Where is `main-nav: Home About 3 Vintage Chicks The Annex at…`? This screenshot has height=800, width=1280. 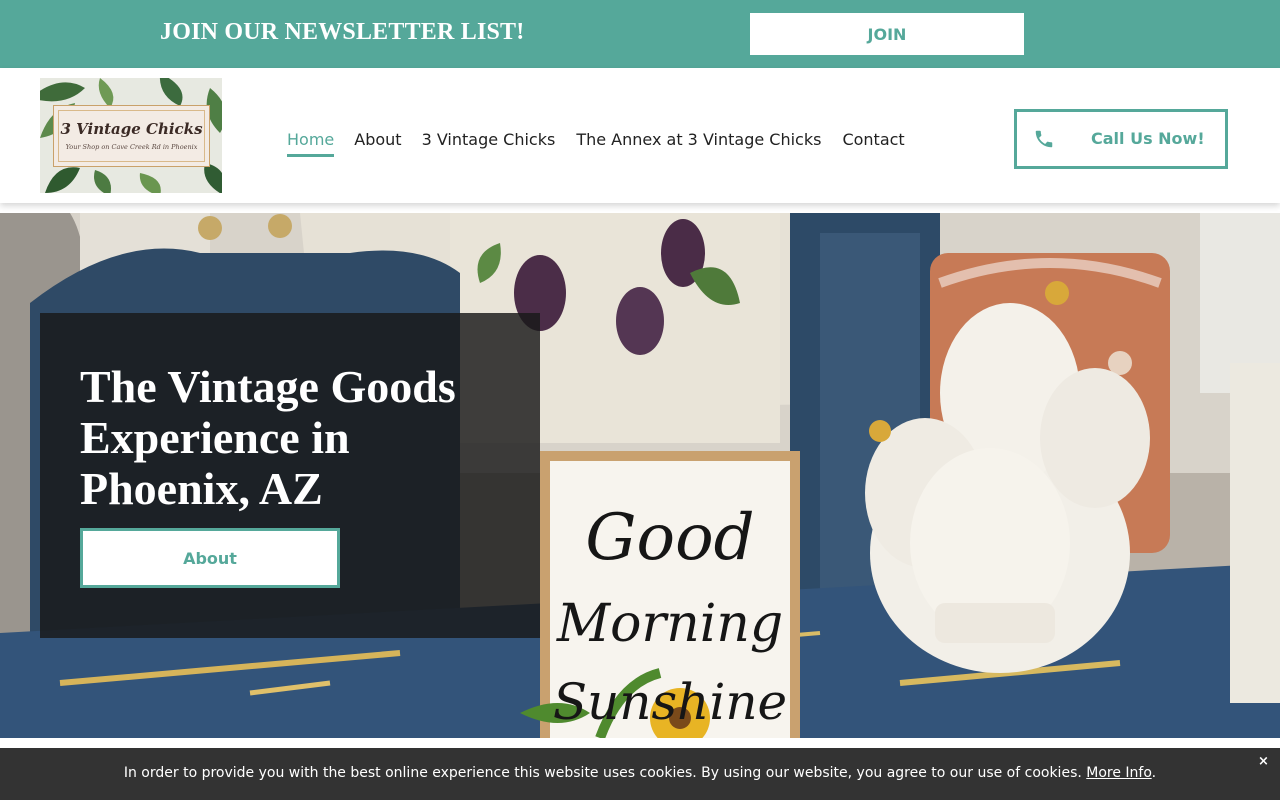
main-nav: Home About 3 Vintage Chicks The Annex at… is located at coordinates (596, 143).